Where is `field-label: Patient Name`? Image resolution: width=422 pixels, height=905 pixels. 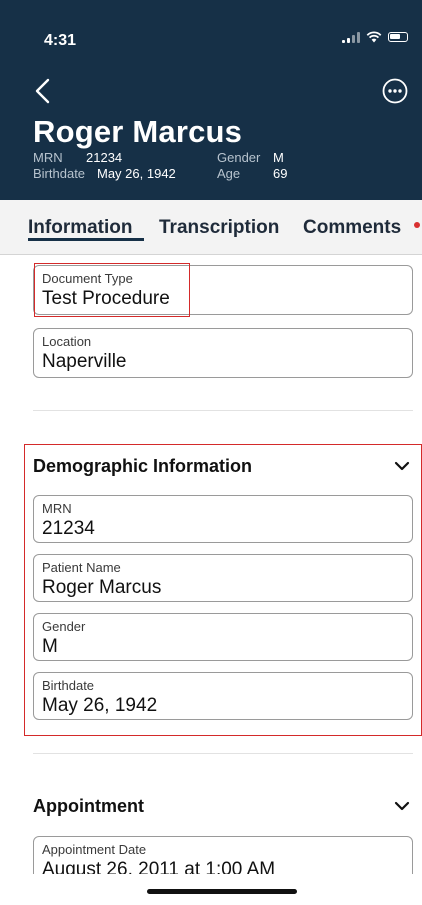
field-label: Patient Name is located at coordinates (81, 567).